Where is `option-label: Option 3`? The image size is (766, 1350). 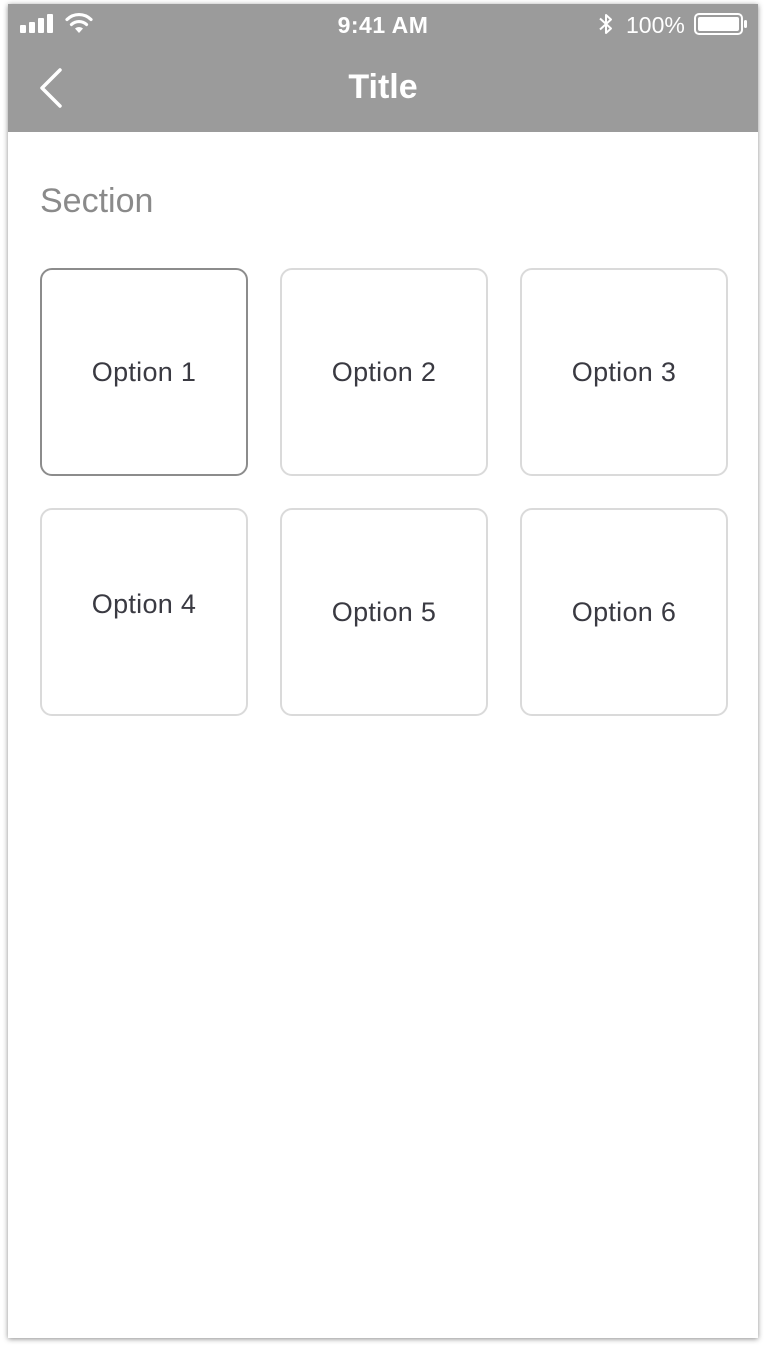
option-label: Option 3 is located at coordinates (624, 371).